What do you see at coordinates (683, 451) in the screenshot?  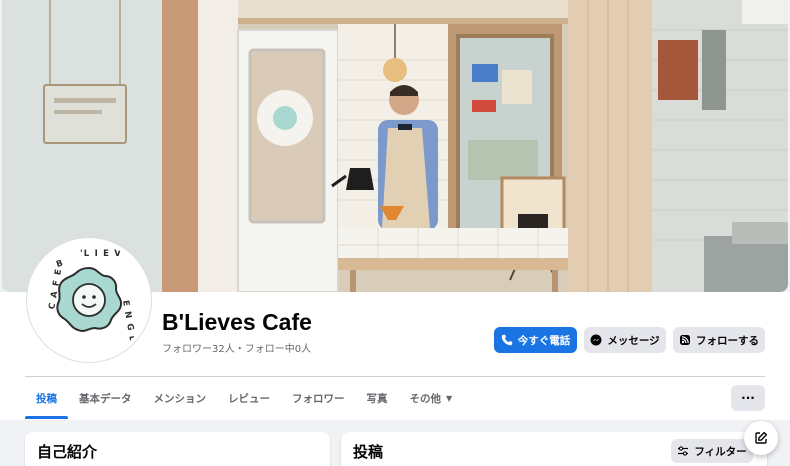 I see `sliders-icon` at bounding box center [683, 451].